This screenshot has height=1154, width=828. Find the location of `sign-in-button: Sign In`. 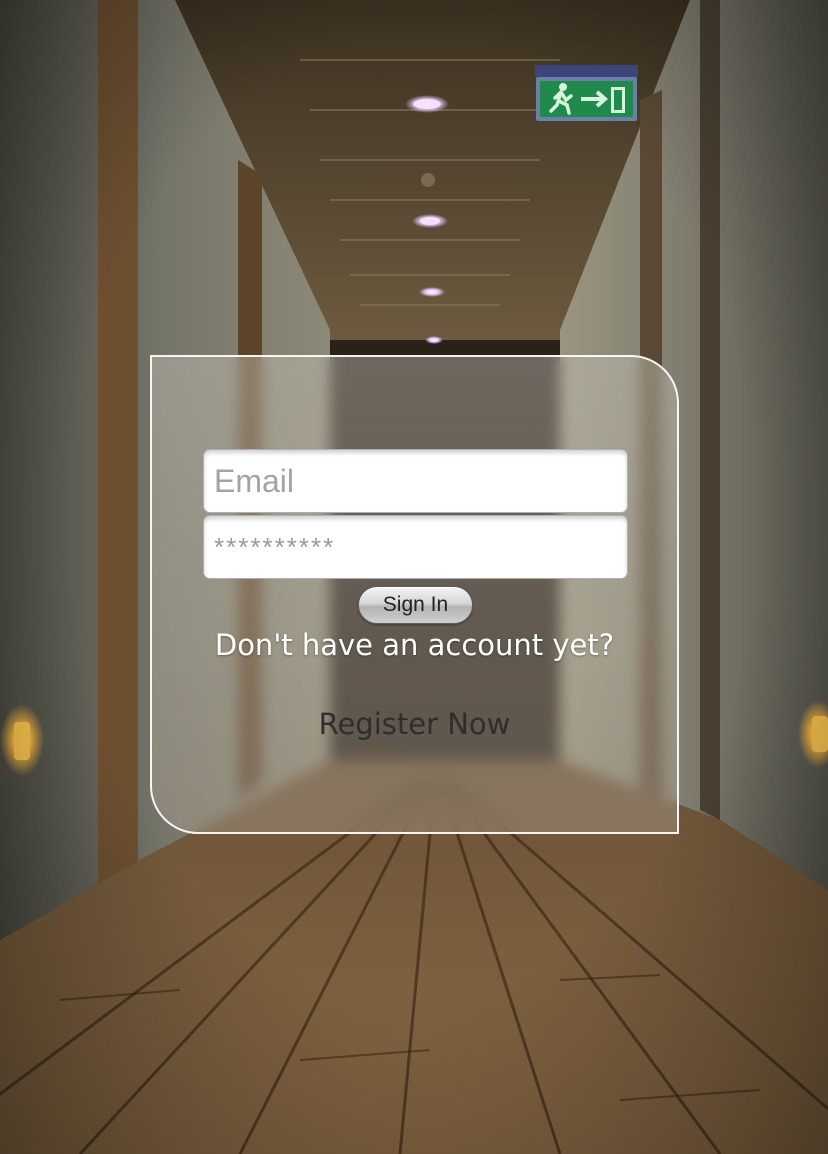

sign-in-button: Sign In is located at coordinates (415, 605).